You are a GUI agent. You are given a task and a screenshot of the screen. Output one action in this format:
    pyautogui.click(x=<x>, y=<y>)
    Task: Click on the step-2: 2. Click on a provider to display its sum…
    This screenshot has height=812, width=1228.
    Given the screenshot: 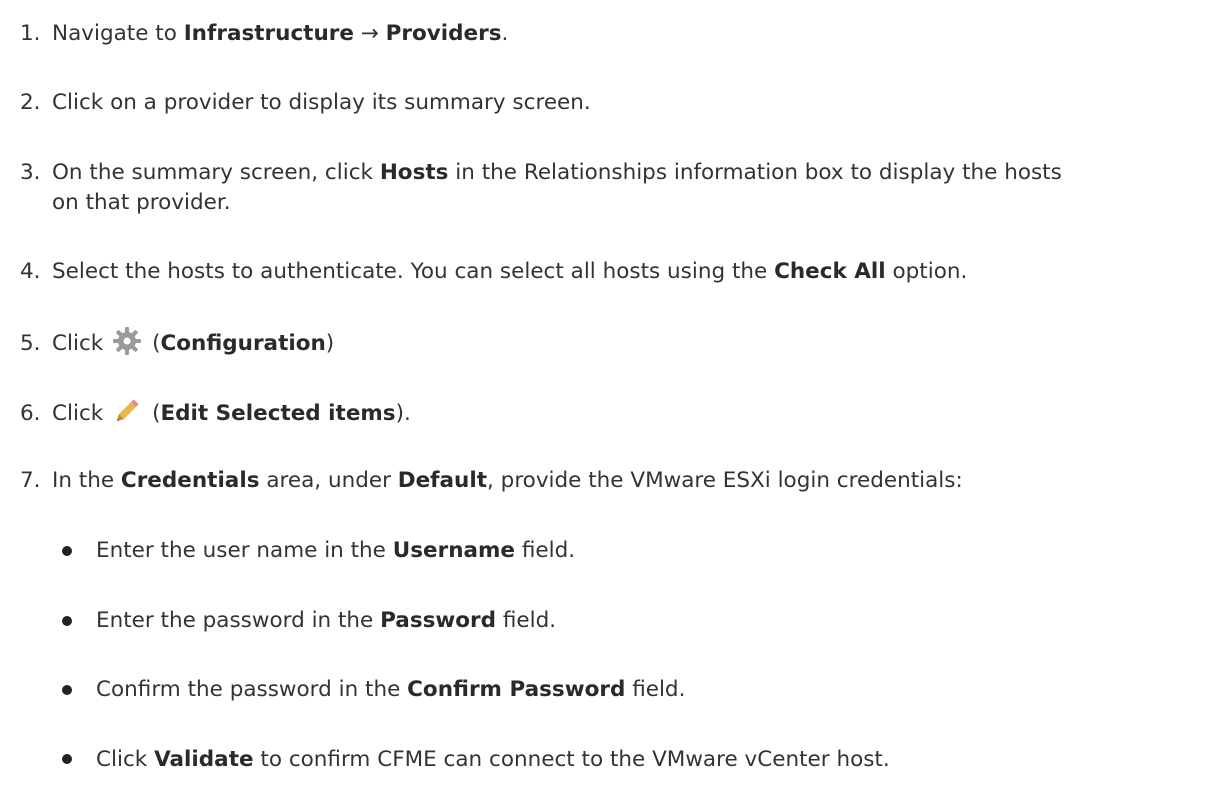 What is the action you would take?
    pyautogui.click(x=305, y=103)
    